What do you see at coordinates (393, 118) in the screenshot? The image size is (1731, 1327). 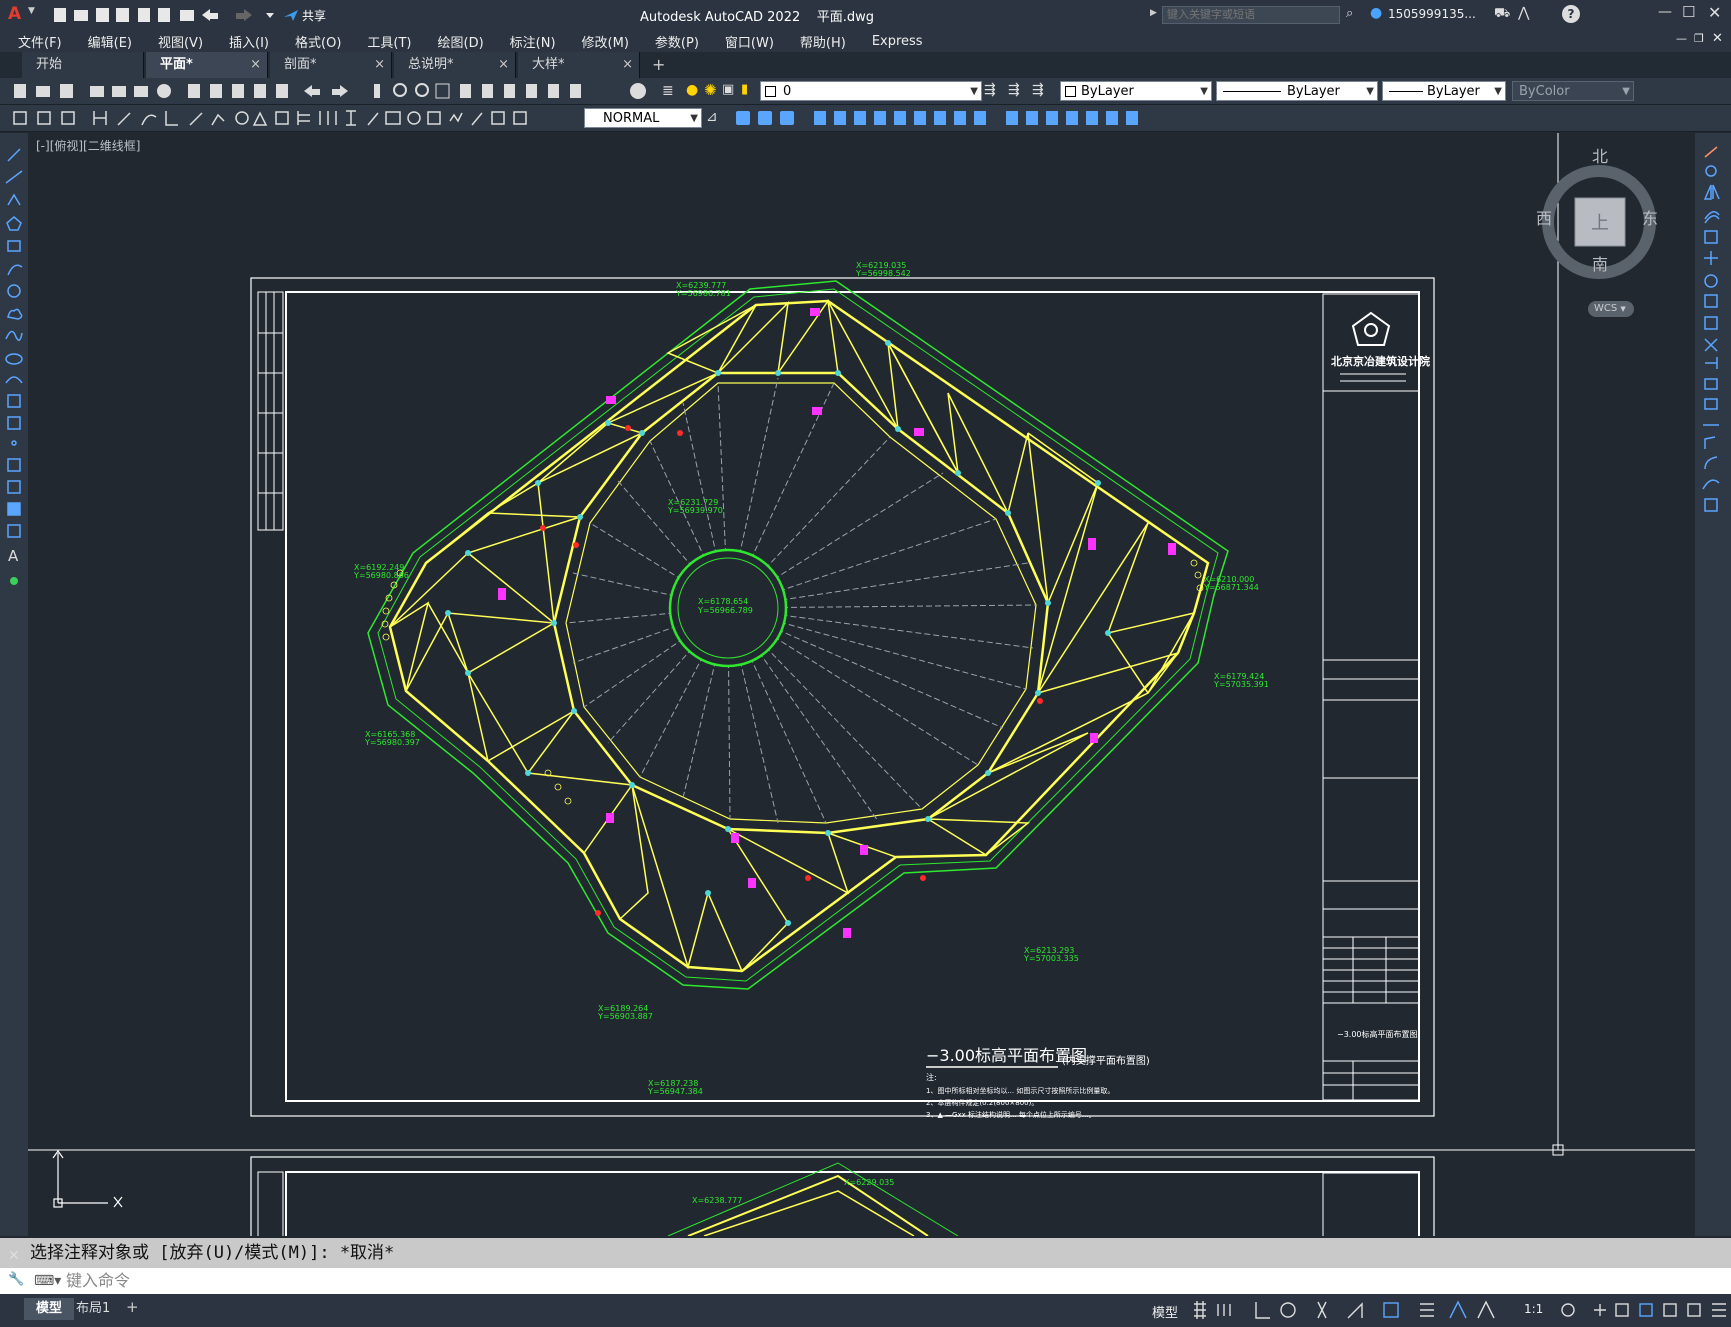 I see `tolerance-icon` at bounding box center [393, 118].